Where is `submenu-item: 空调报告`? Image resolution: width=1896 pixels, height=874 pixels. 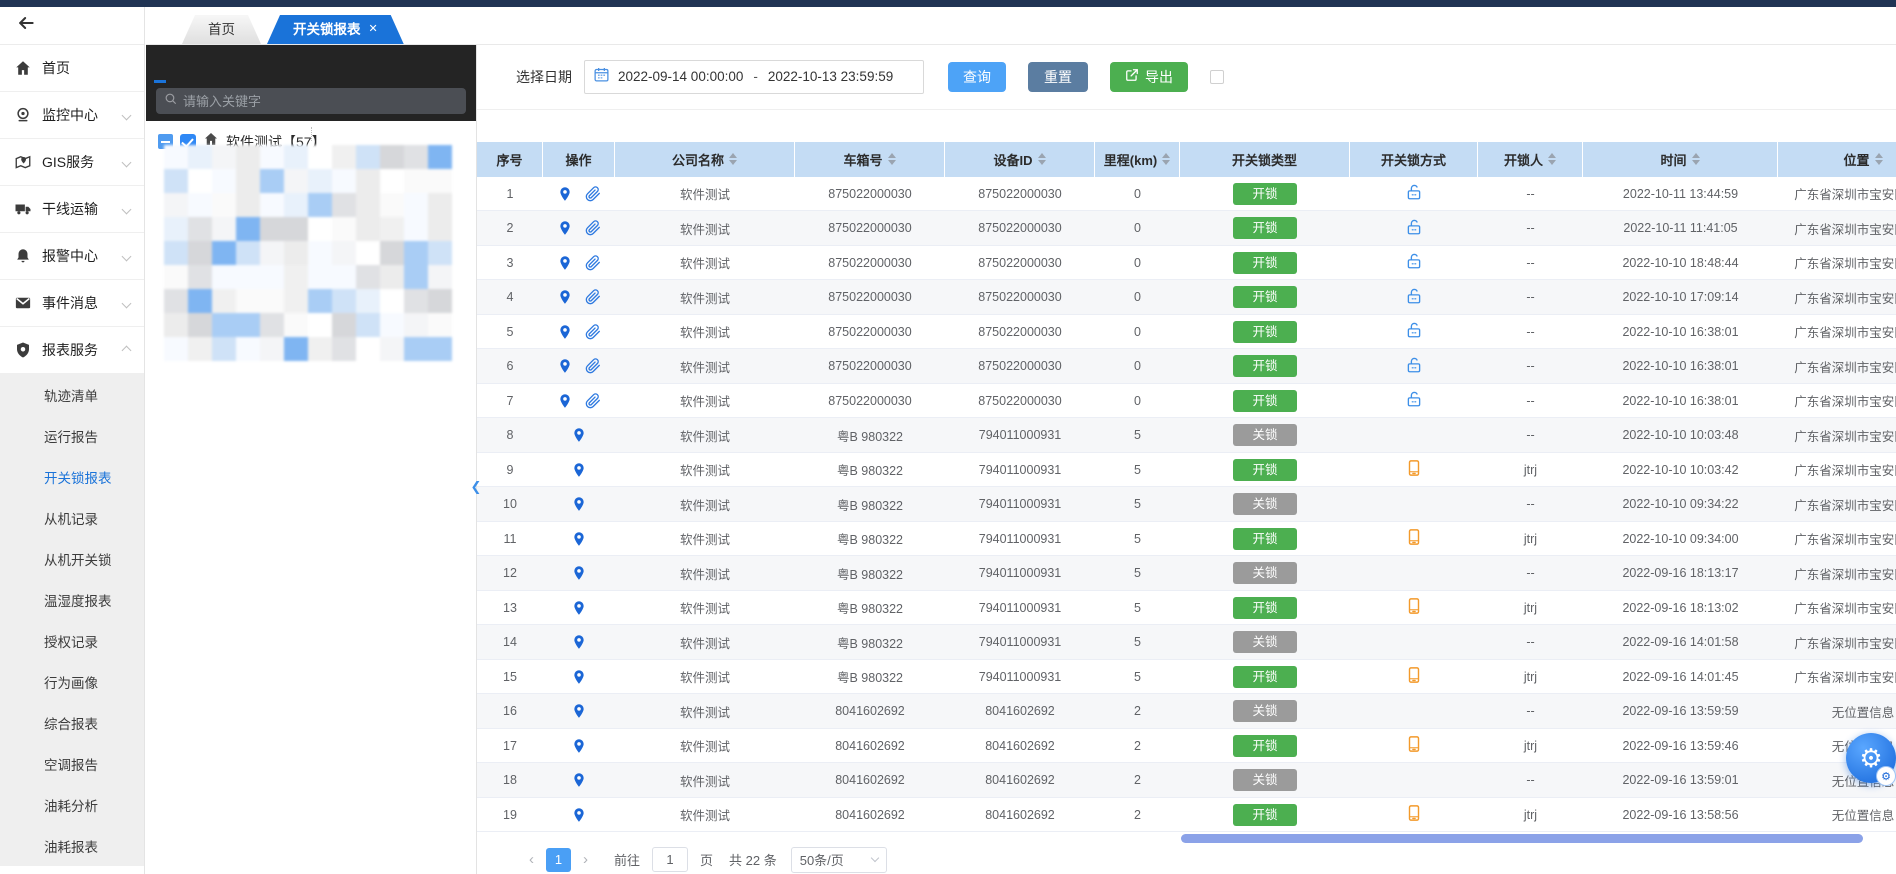 submenu-item: 空调报告 is located at coordinates (72, 763).